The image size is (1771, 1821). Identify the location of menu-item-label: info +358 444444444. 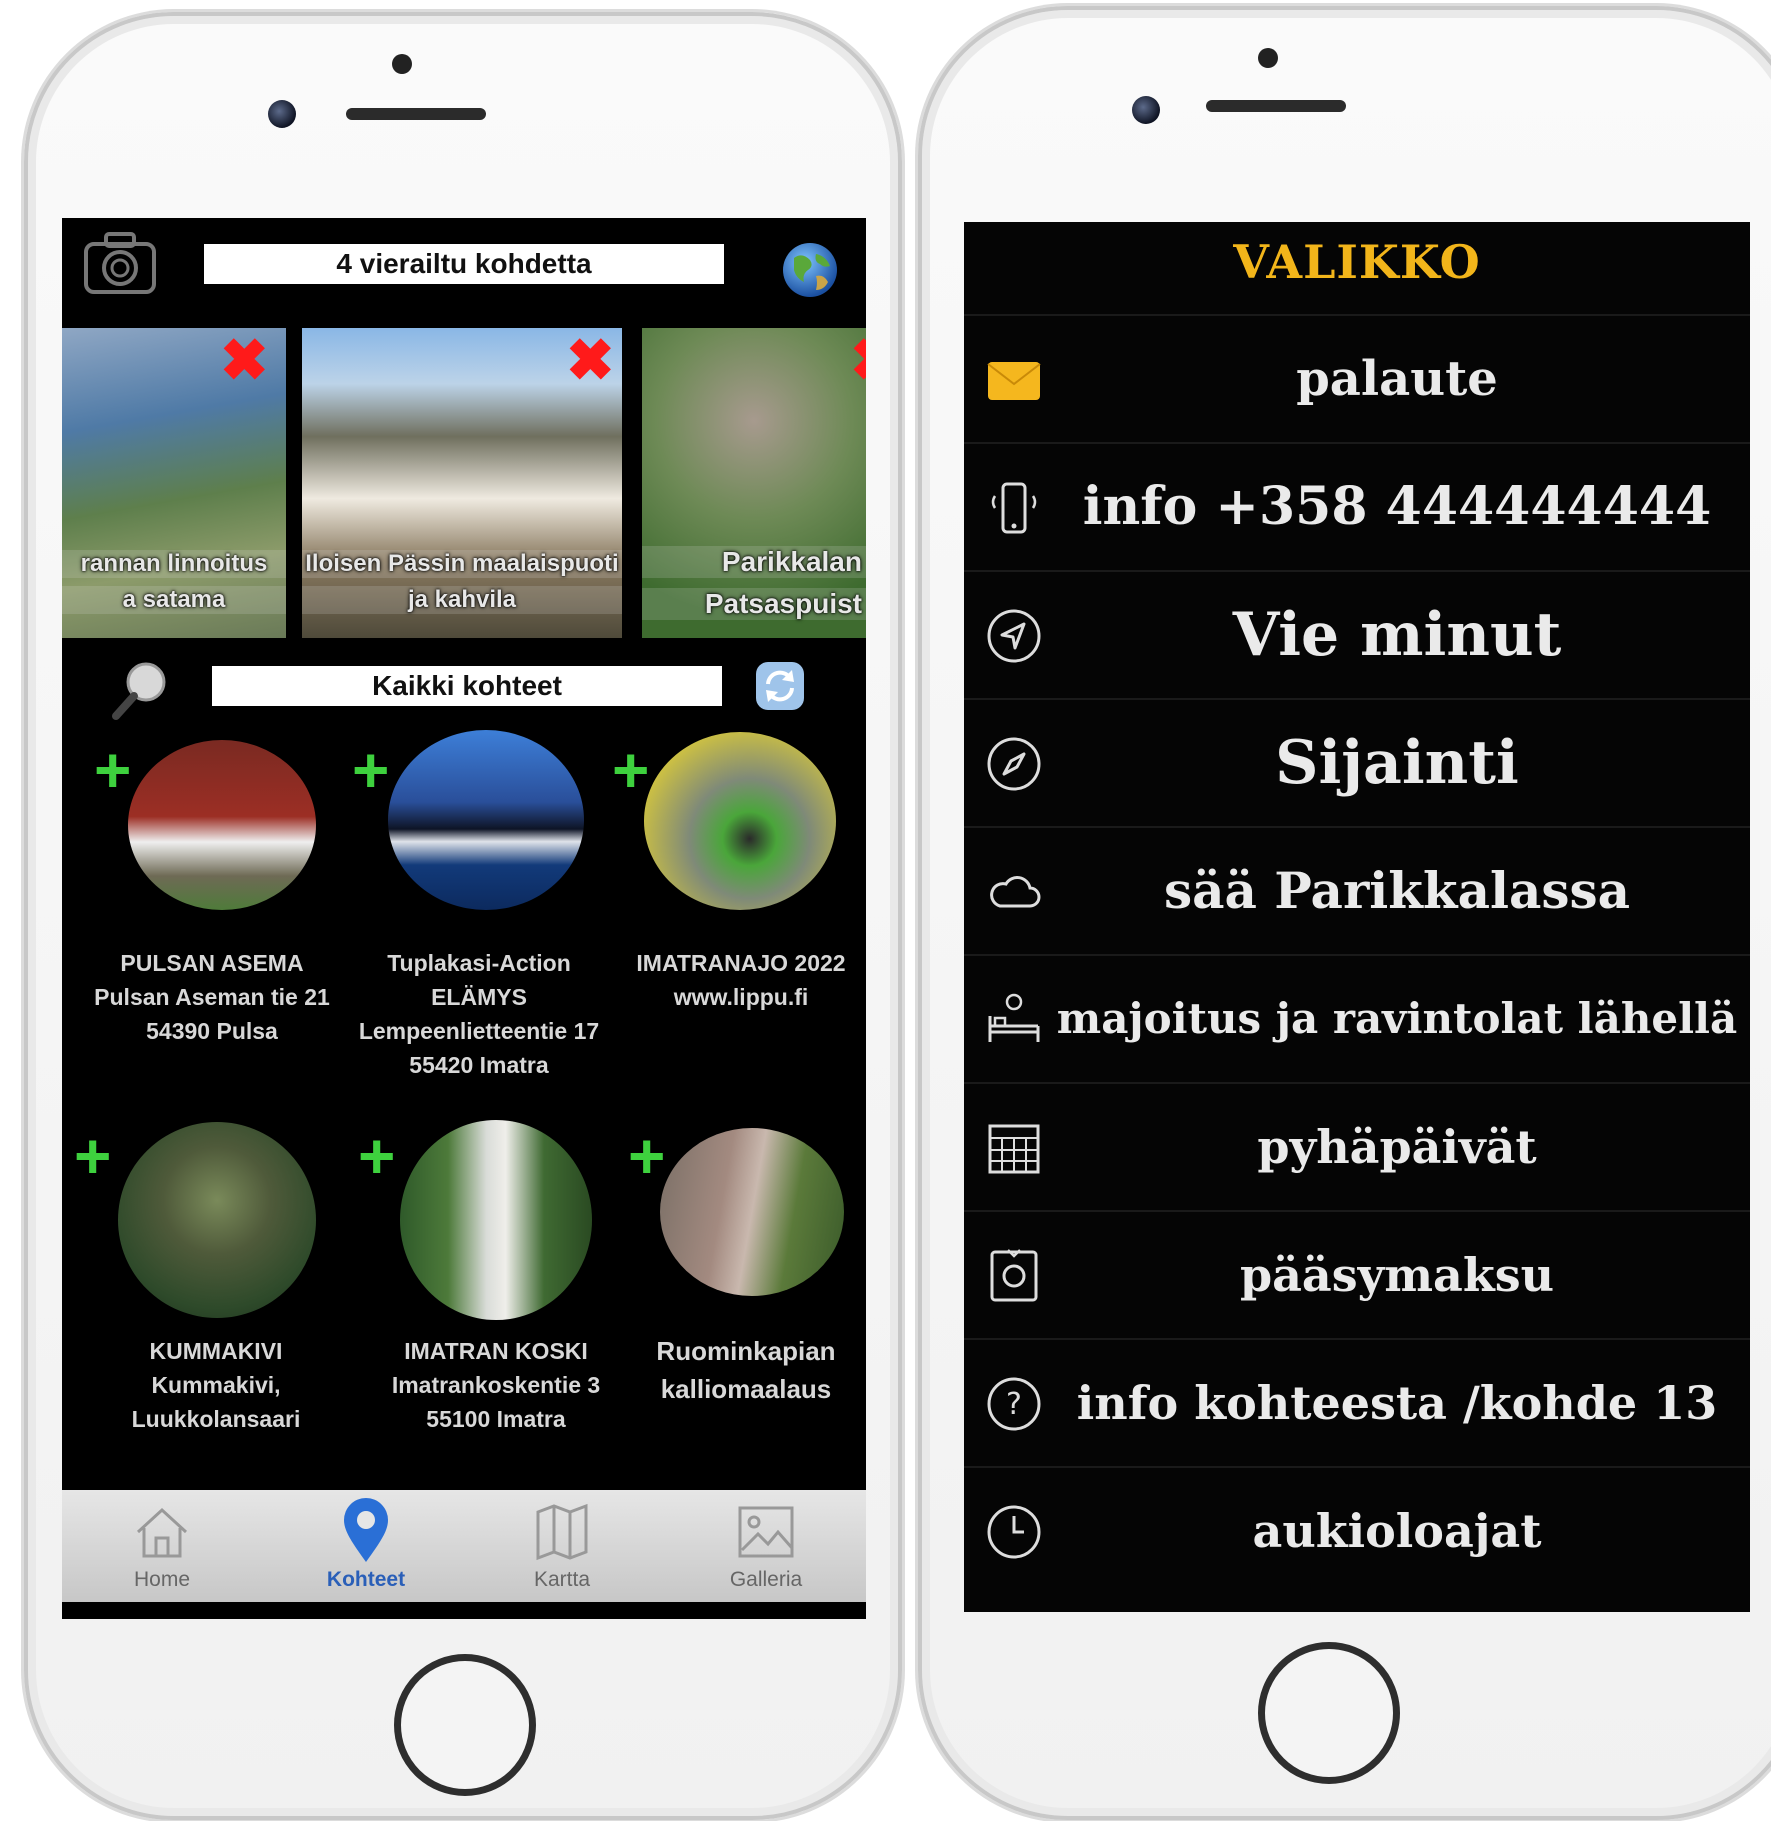
(1397, 506).